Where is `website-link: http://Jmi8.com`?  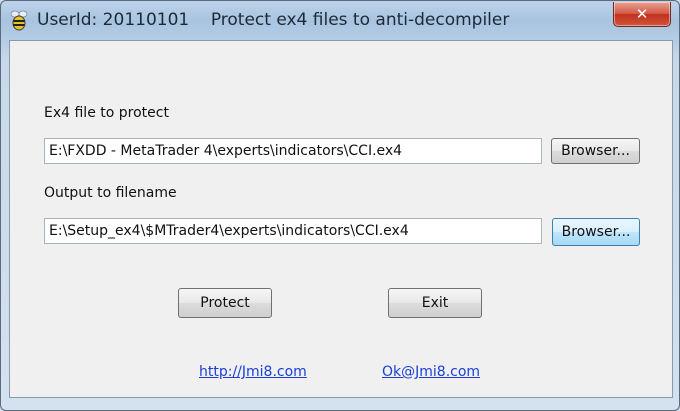
website-link: http://Jmi8.com is located at coordinates (253, 372).